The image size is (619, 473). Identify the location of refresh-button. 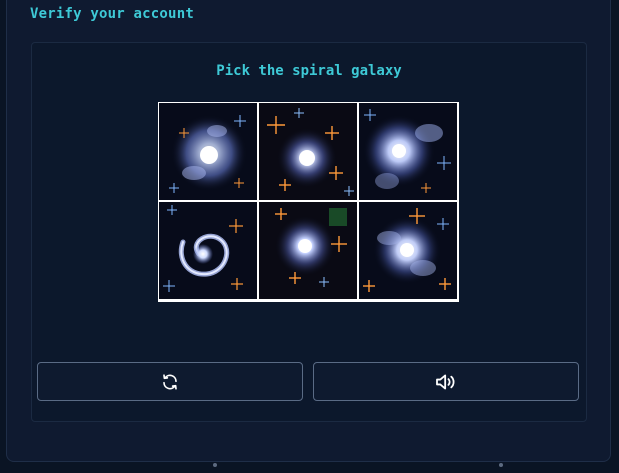
(170, 381).